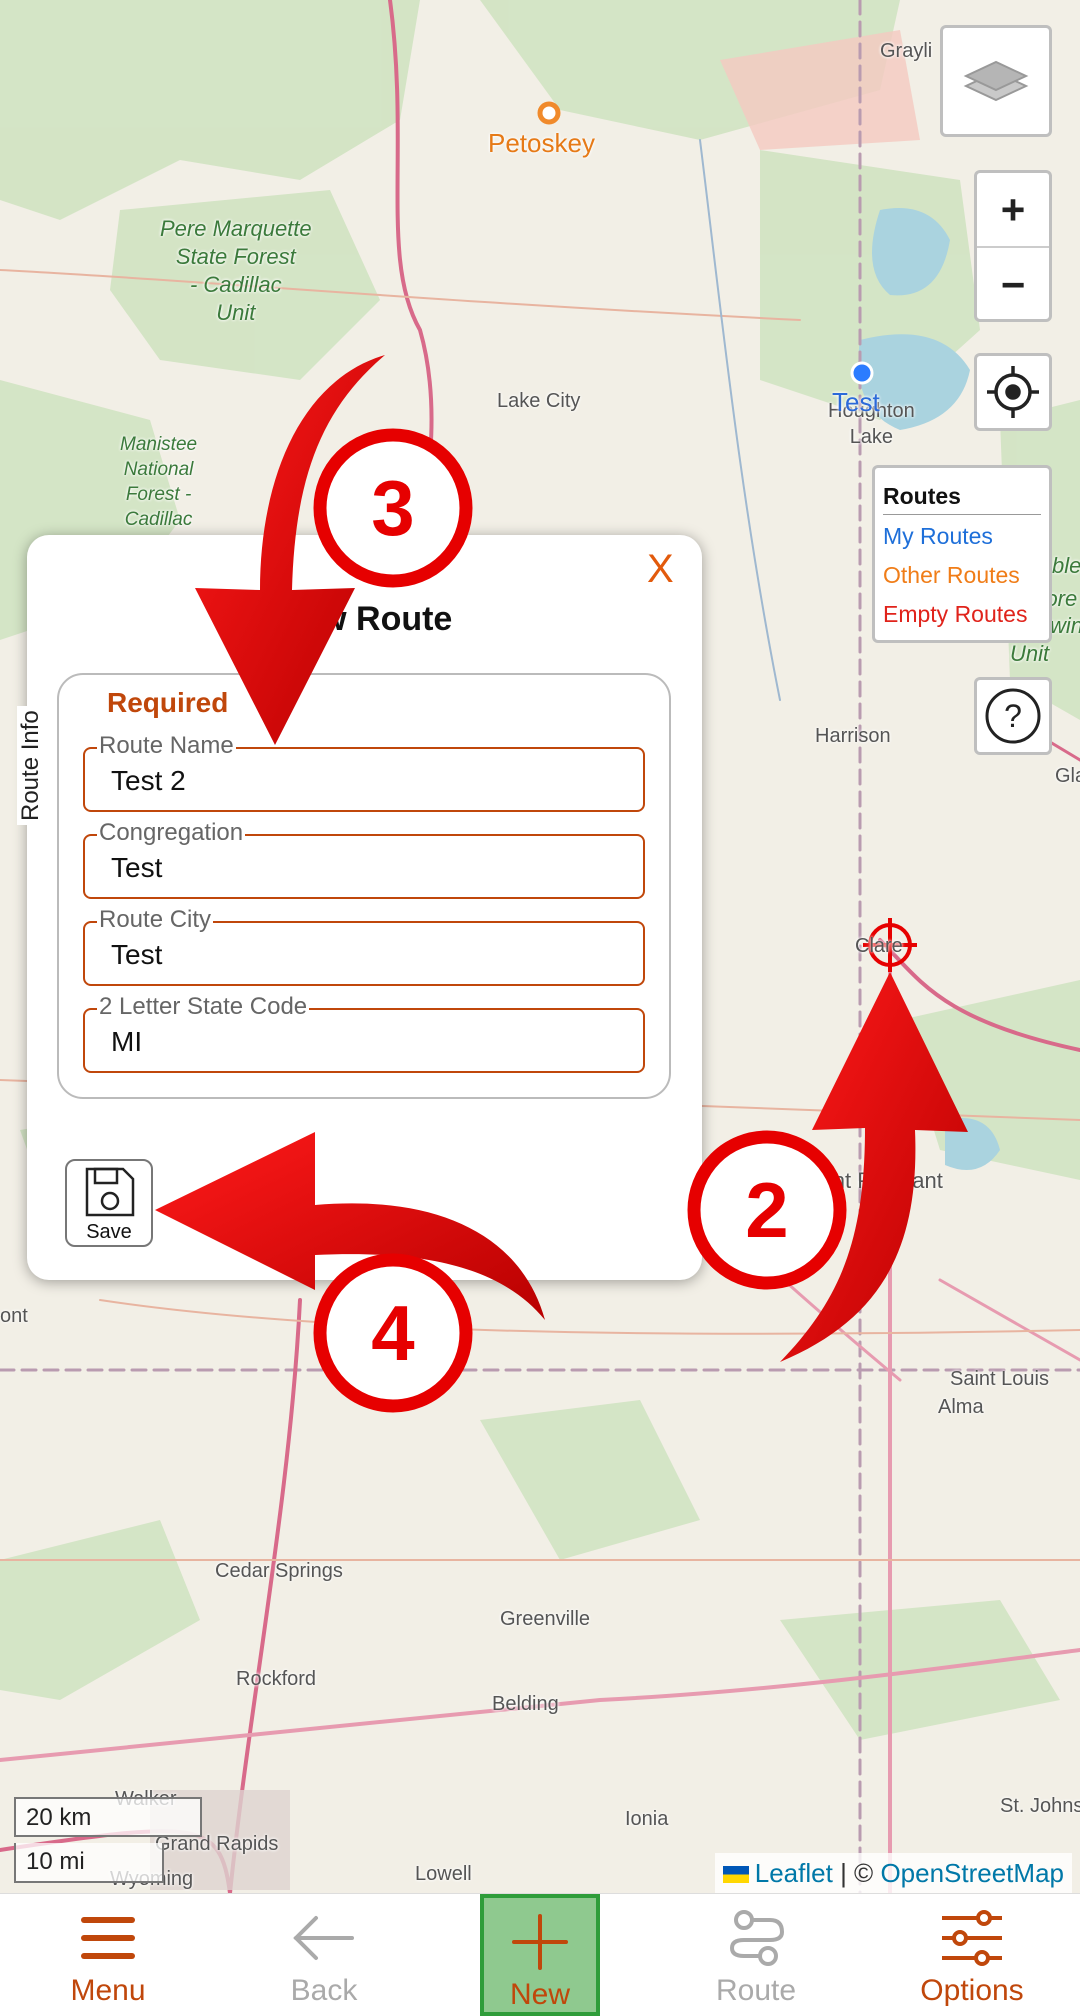  I want to click on place-rockford: Rockford, so click(276, 1679).